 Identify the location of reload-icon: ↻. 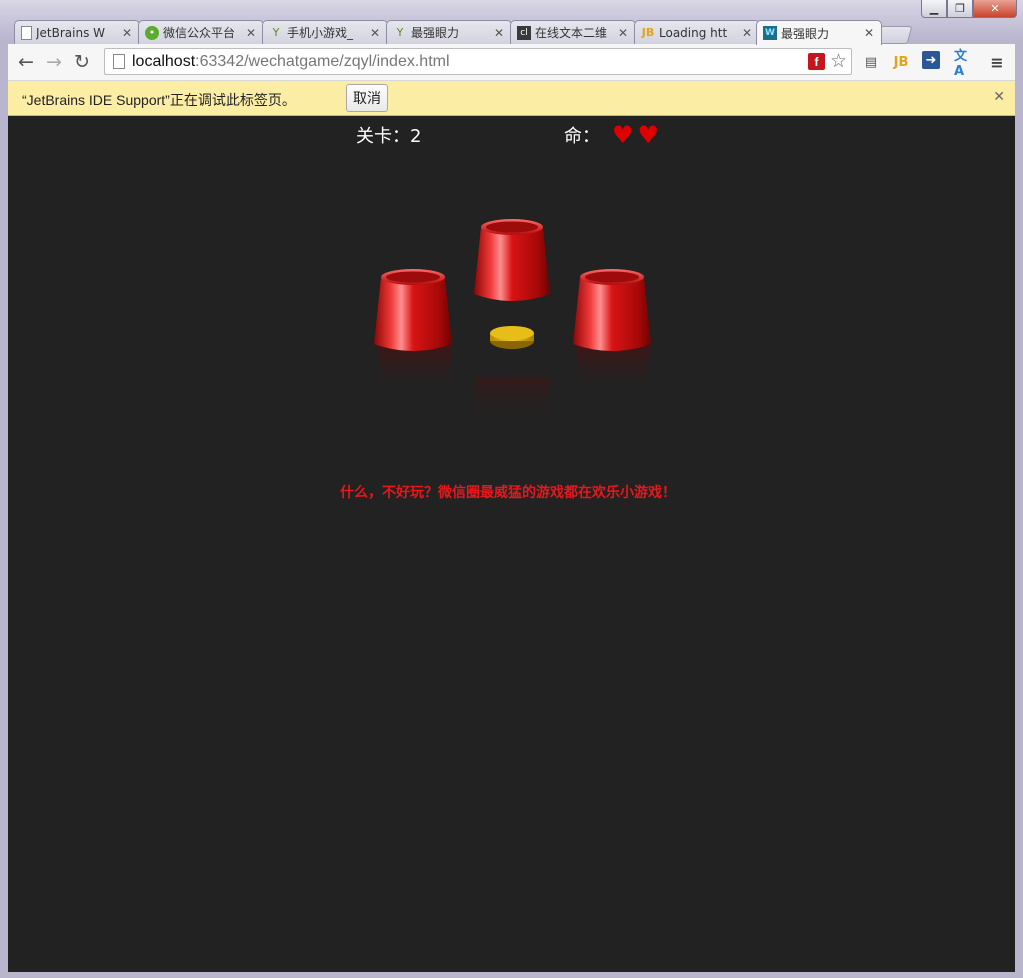
(82, 62).